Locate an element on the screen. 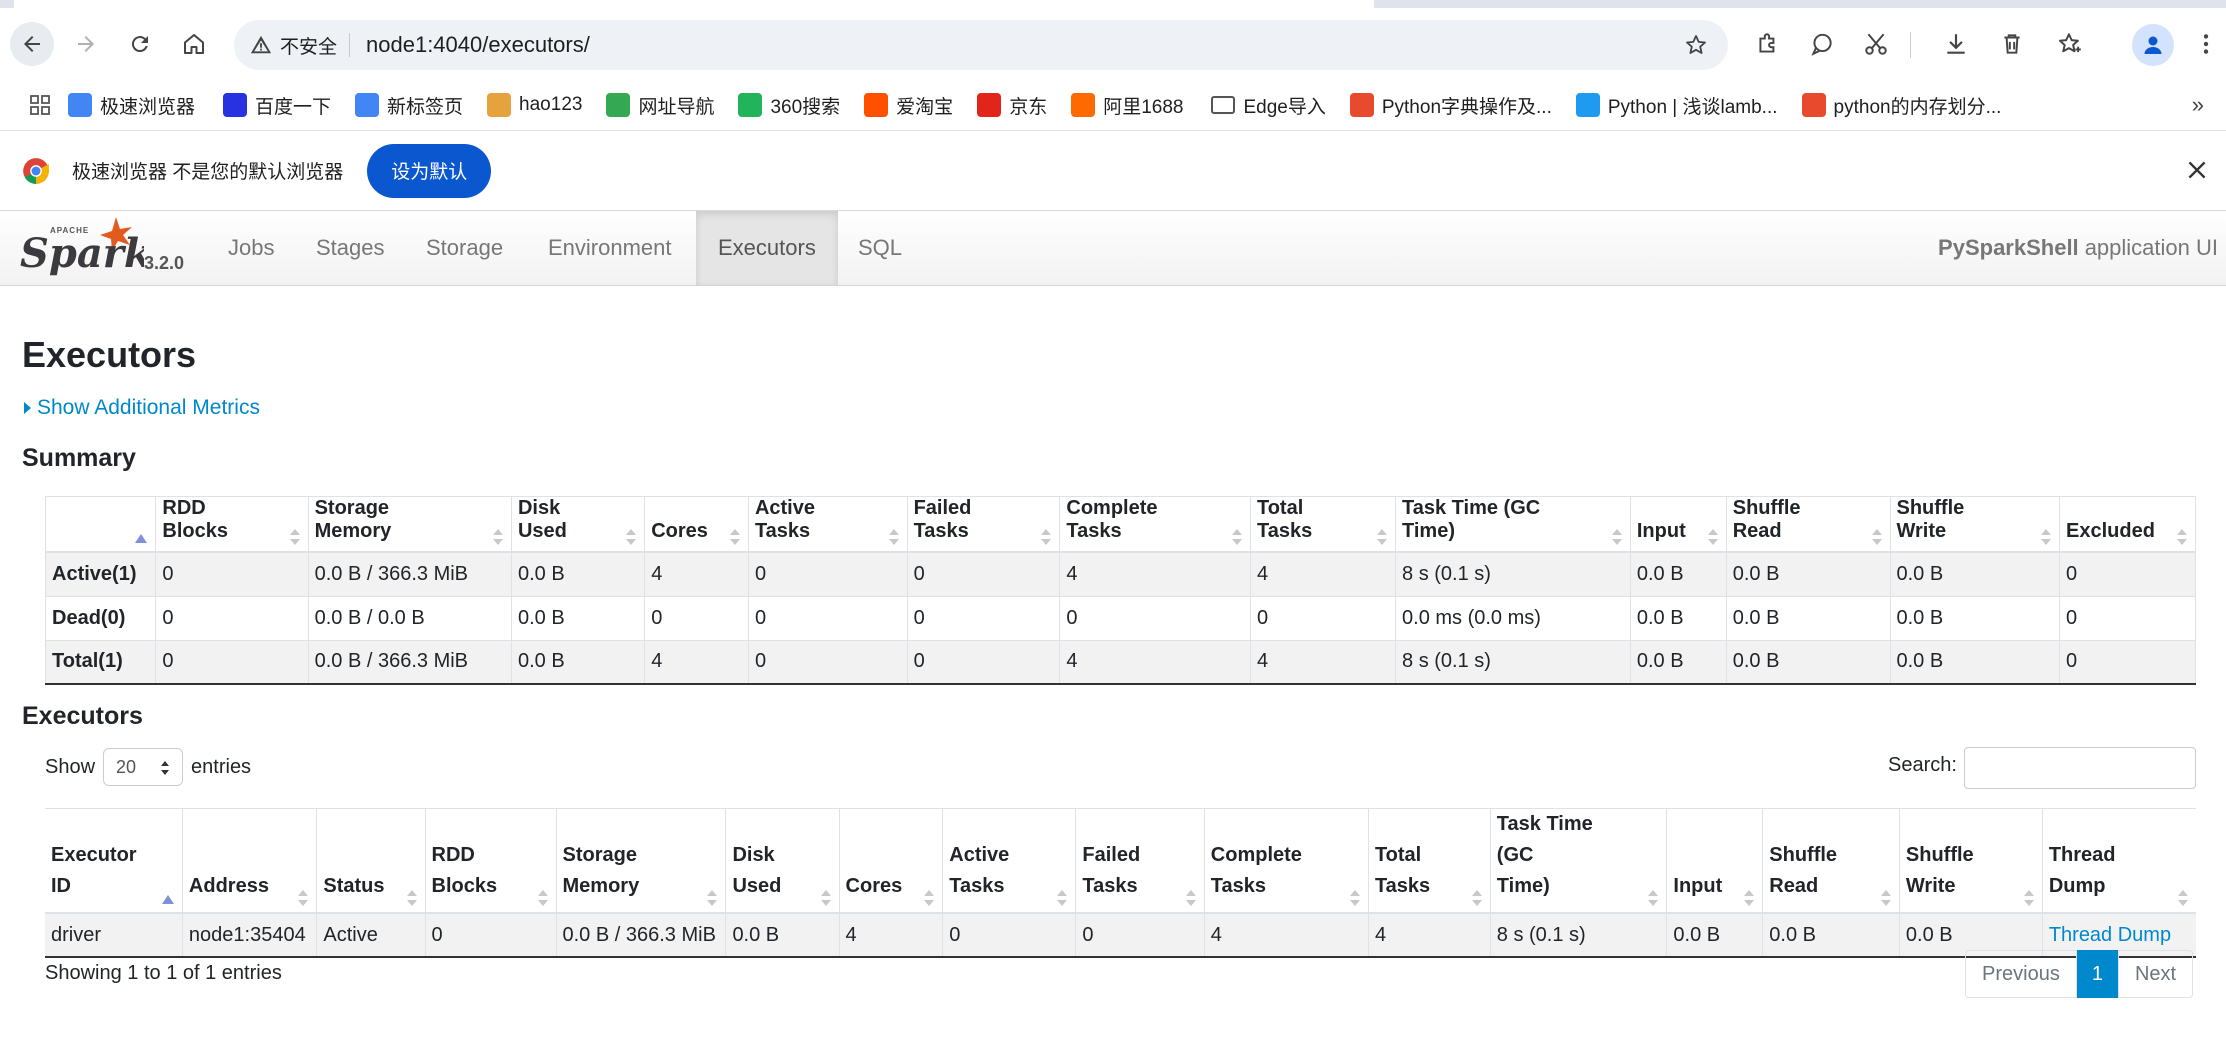 The width and height of the screenshot is (2226, 1047). summary-col-failed-tasks: Failed Tasks is located at coordinates (983, 524).